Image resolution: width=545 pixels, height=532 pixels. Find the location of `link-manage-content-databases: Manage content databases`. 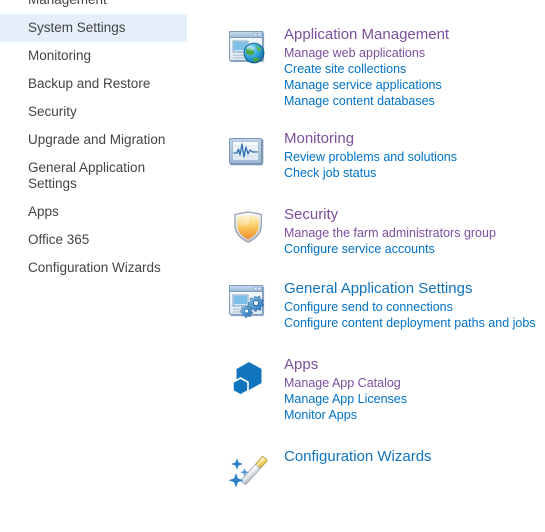

link-manage-content-databases: Manage content databases is located at coordinates (414, 101).